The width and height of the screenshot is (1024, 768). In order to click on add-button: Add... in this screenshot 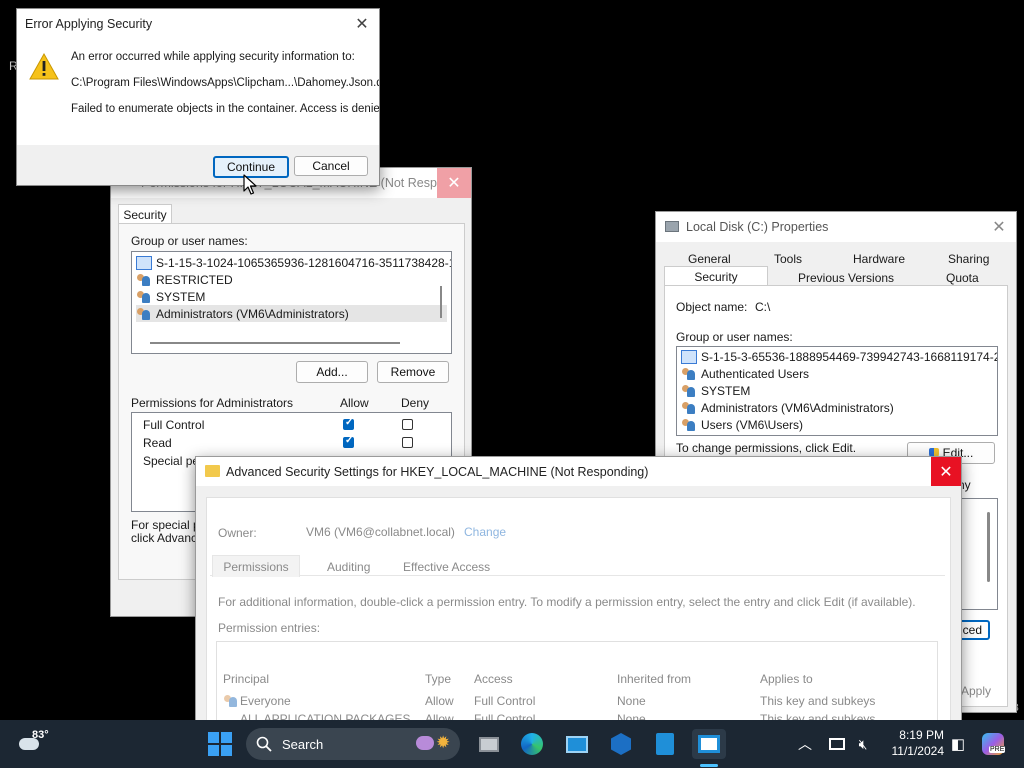, I will do `click(332, 372)`.